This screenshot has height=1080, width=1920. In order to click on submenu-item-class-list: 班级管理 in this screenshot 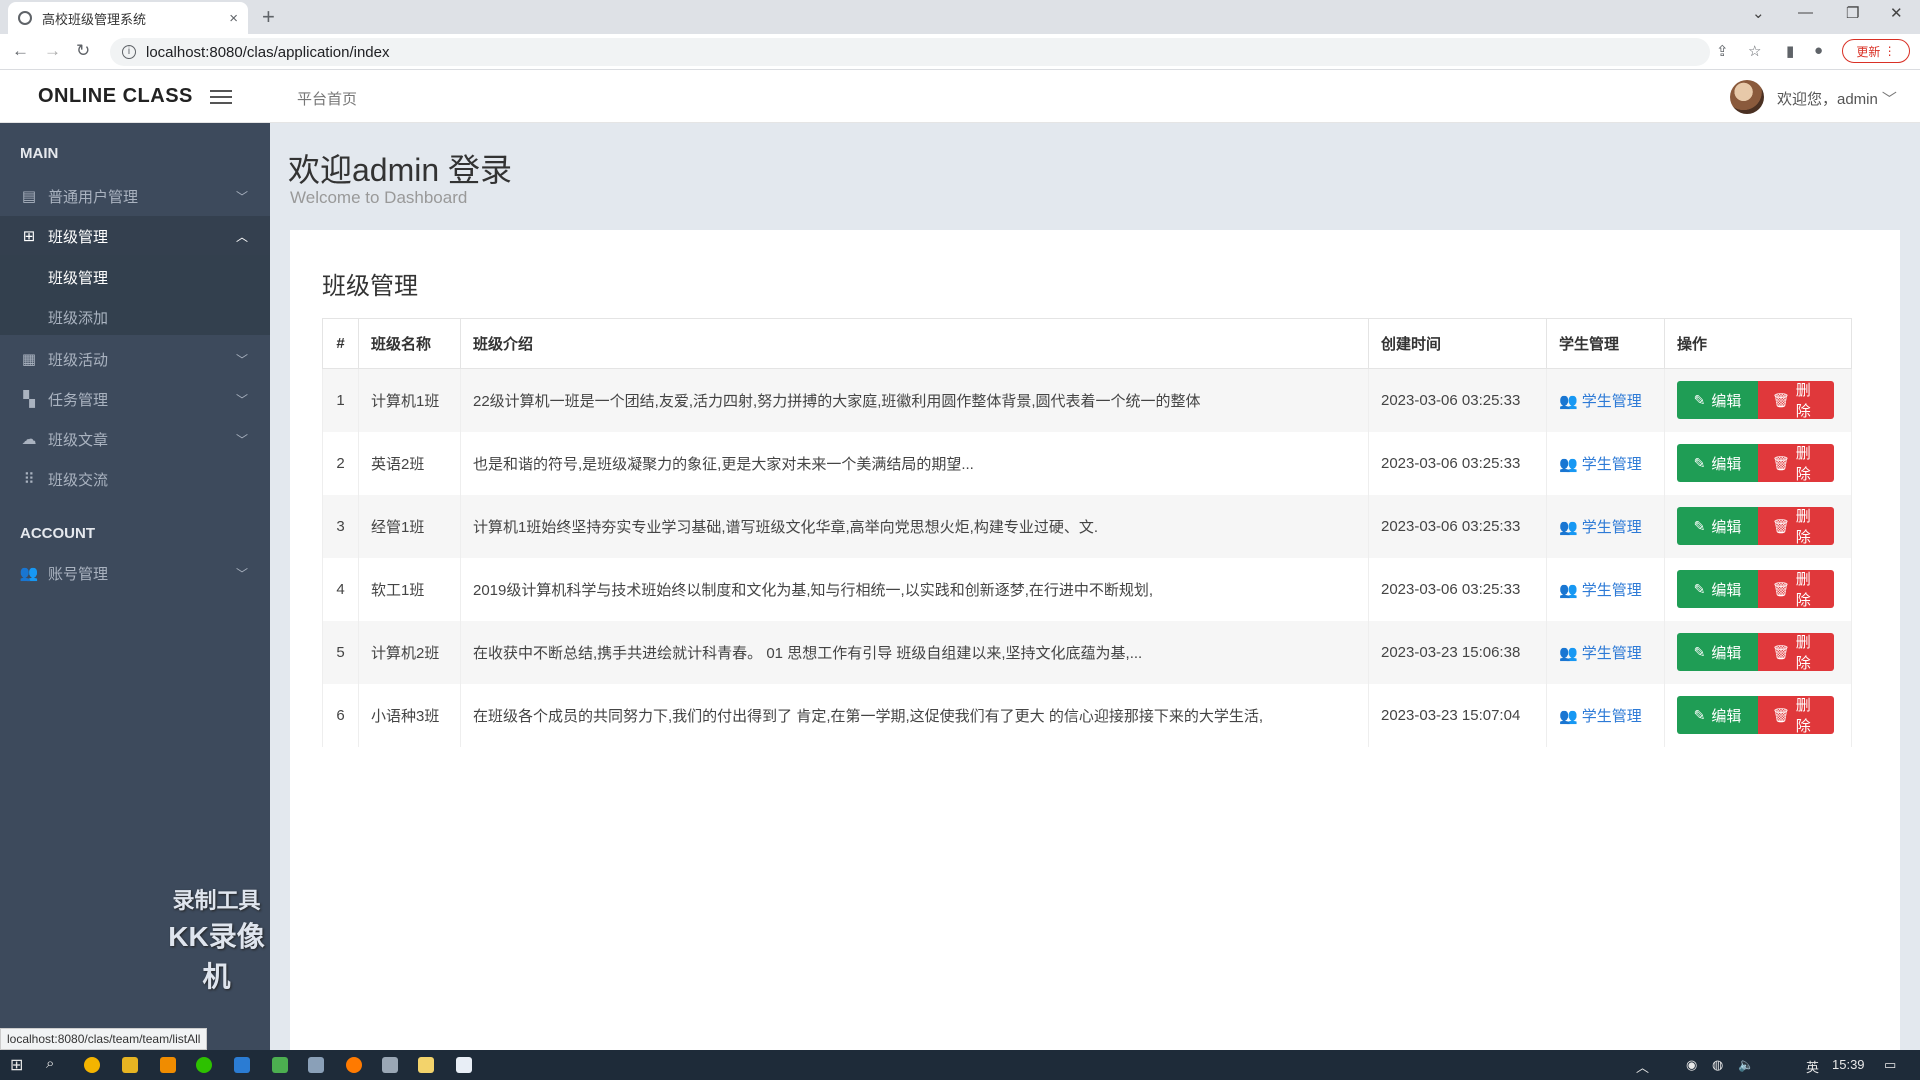, I will do `click(78, 277)`.